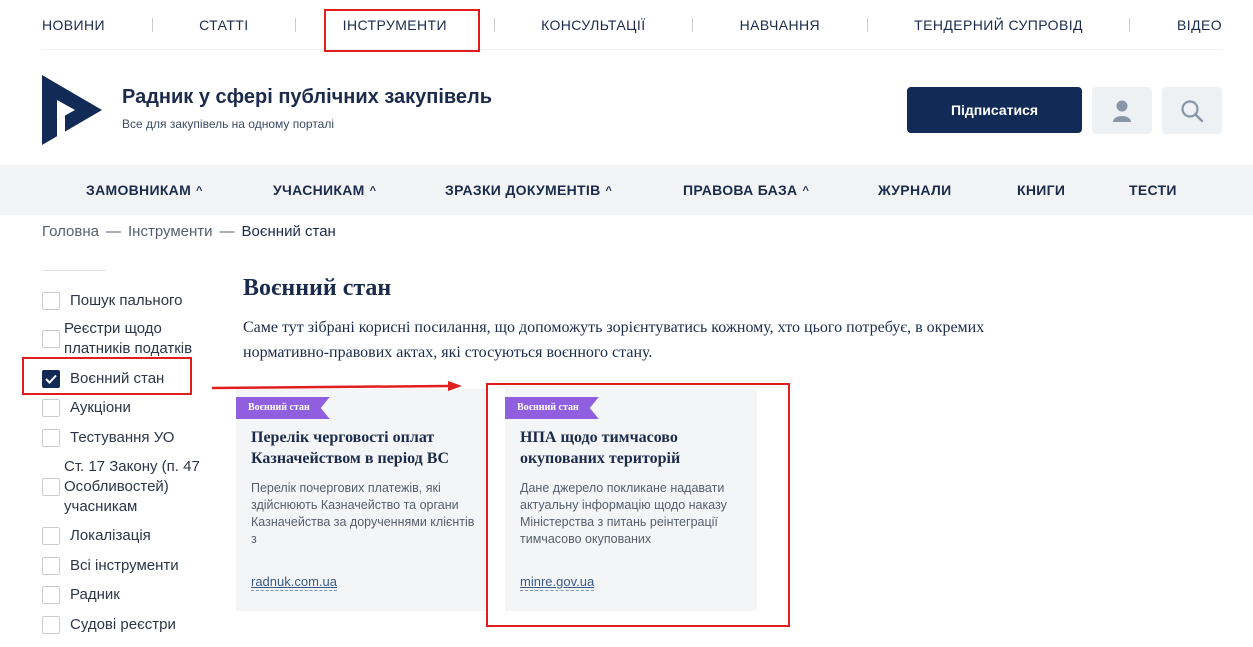 The height and width of the screenshot is (647, 1253). I want to click on mainnav-participants: УЧАСНИКАМ ^, so click(324, 190).